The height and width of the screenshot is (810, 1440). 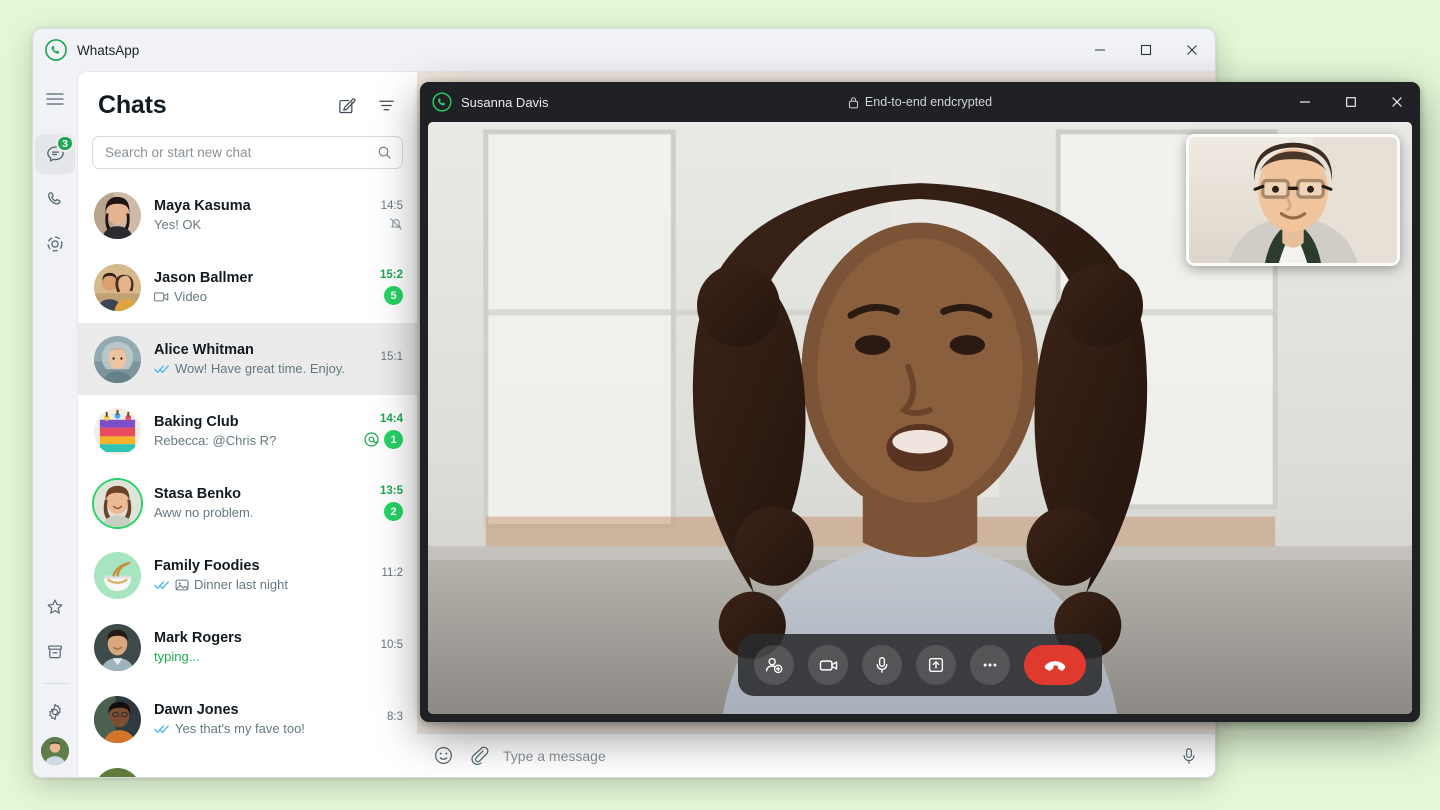 I want to click on search-container: Search or start new chat, so click(x=247, y=154).